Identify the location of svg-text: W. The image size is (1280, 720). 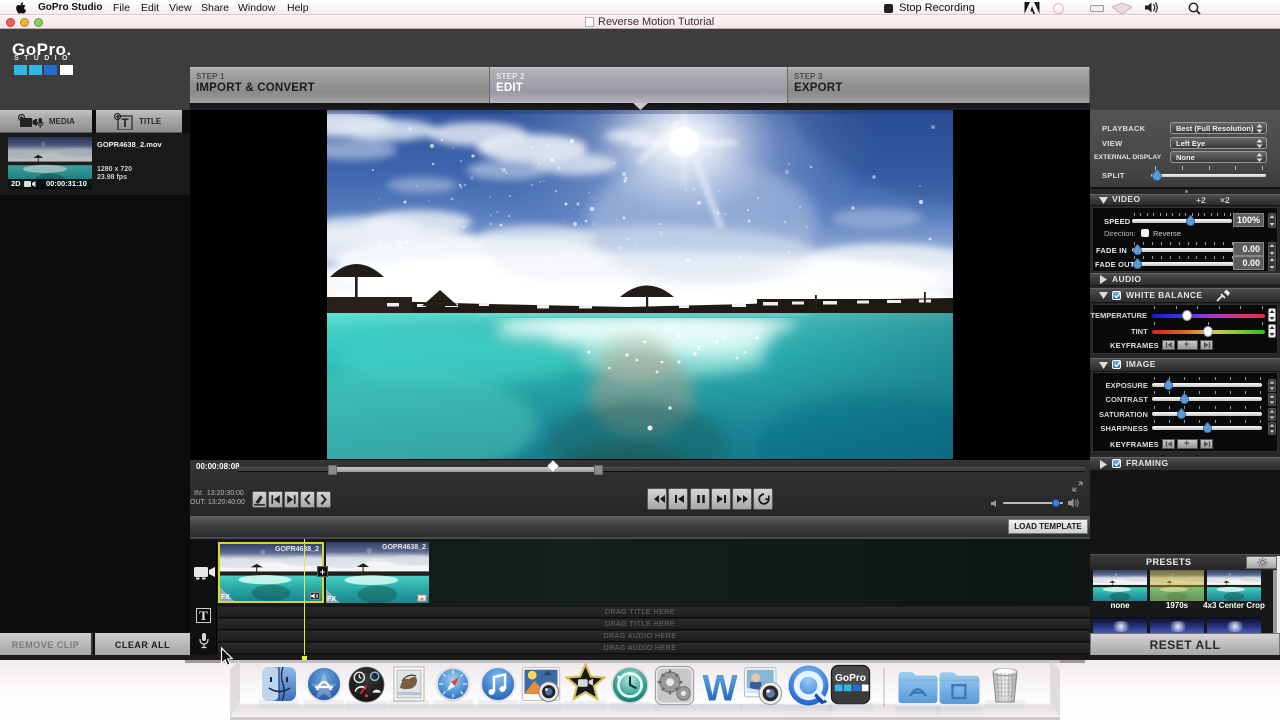
(720, 687).